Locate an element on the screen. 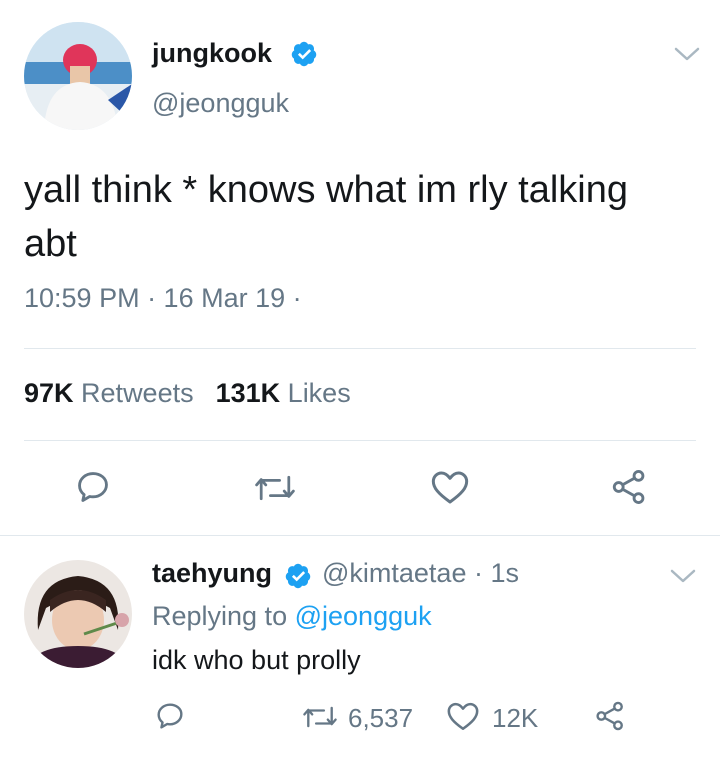 This screenshot has height=761, width=720. retweet-count: 97K Retweets is located at coordinates (109, 393).